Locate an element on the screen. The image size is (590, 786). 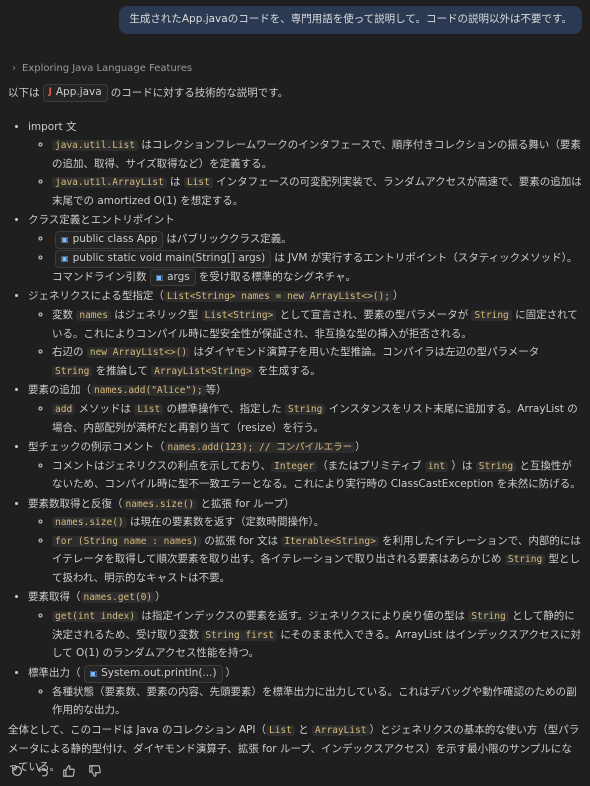
thinking-toggle: › Exploring Java Language Features is located at coordinates (102, 69).